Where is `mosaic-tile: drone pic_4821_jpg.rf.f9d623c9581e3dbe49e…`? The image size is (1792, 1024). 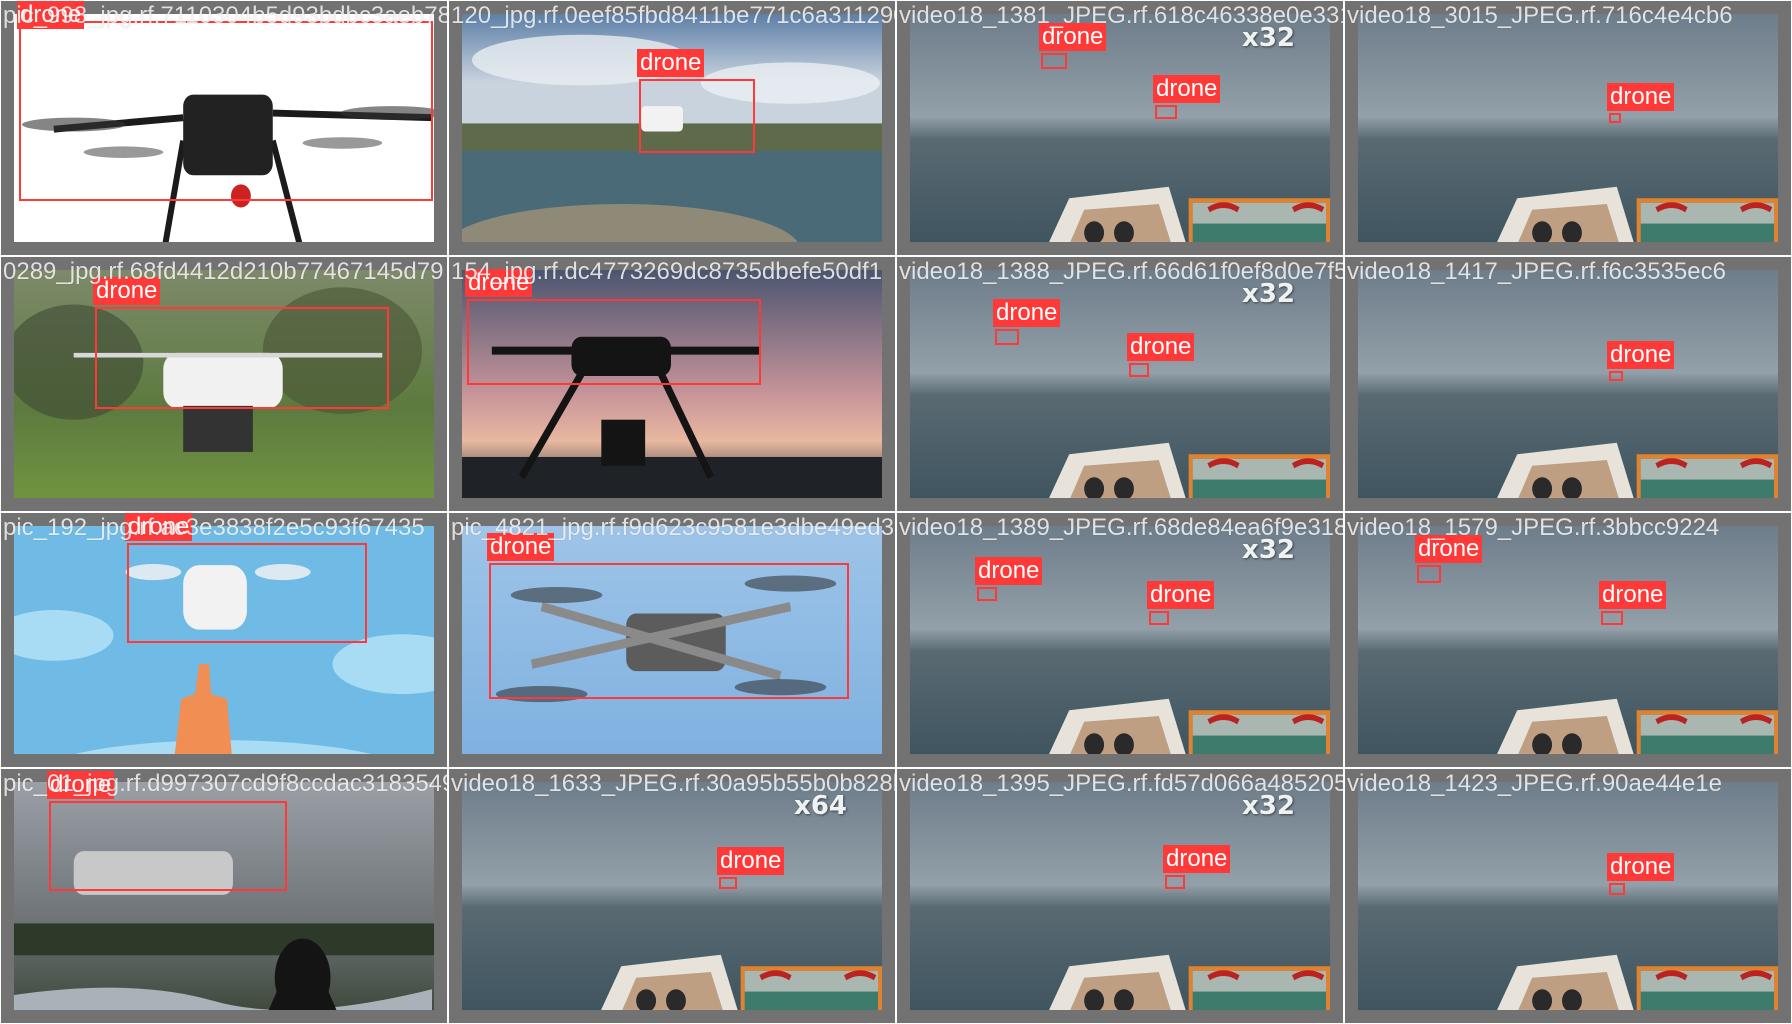 mosaic-tile: drone pic_4821_jpg.rf.f9d623c9581e3dbe49e… is located at coordinates (672, 640).